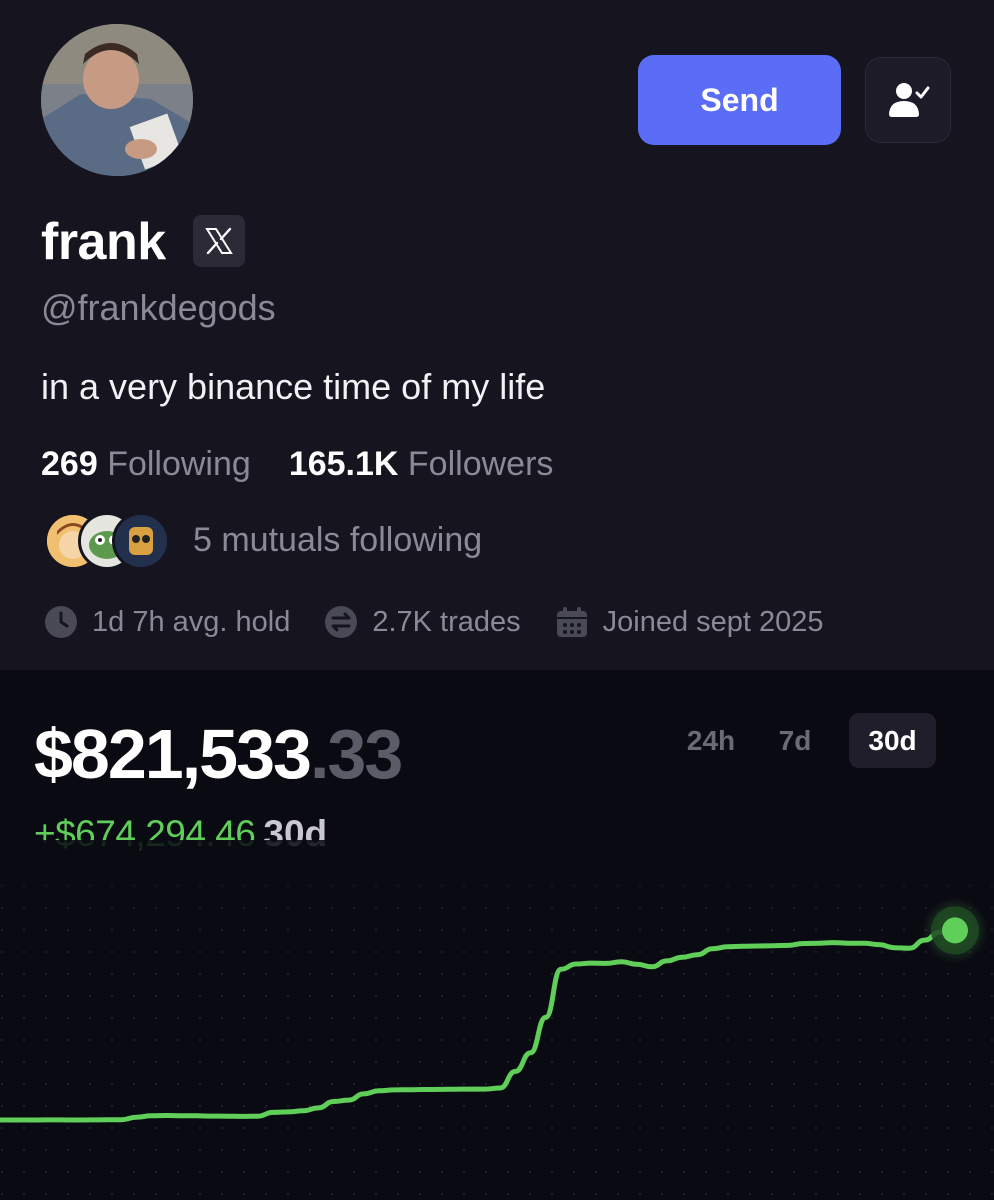  Describe the element at coordinates (341, 622) in the screenshot. I see `swap-icon` at that location.